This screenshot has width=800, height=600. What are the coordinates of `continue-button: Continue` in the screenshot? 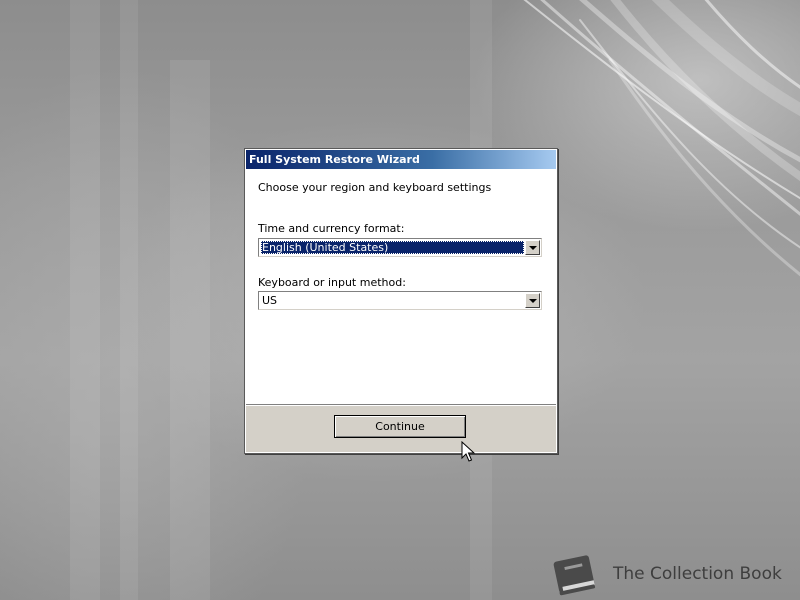 It's located at (400, 426).